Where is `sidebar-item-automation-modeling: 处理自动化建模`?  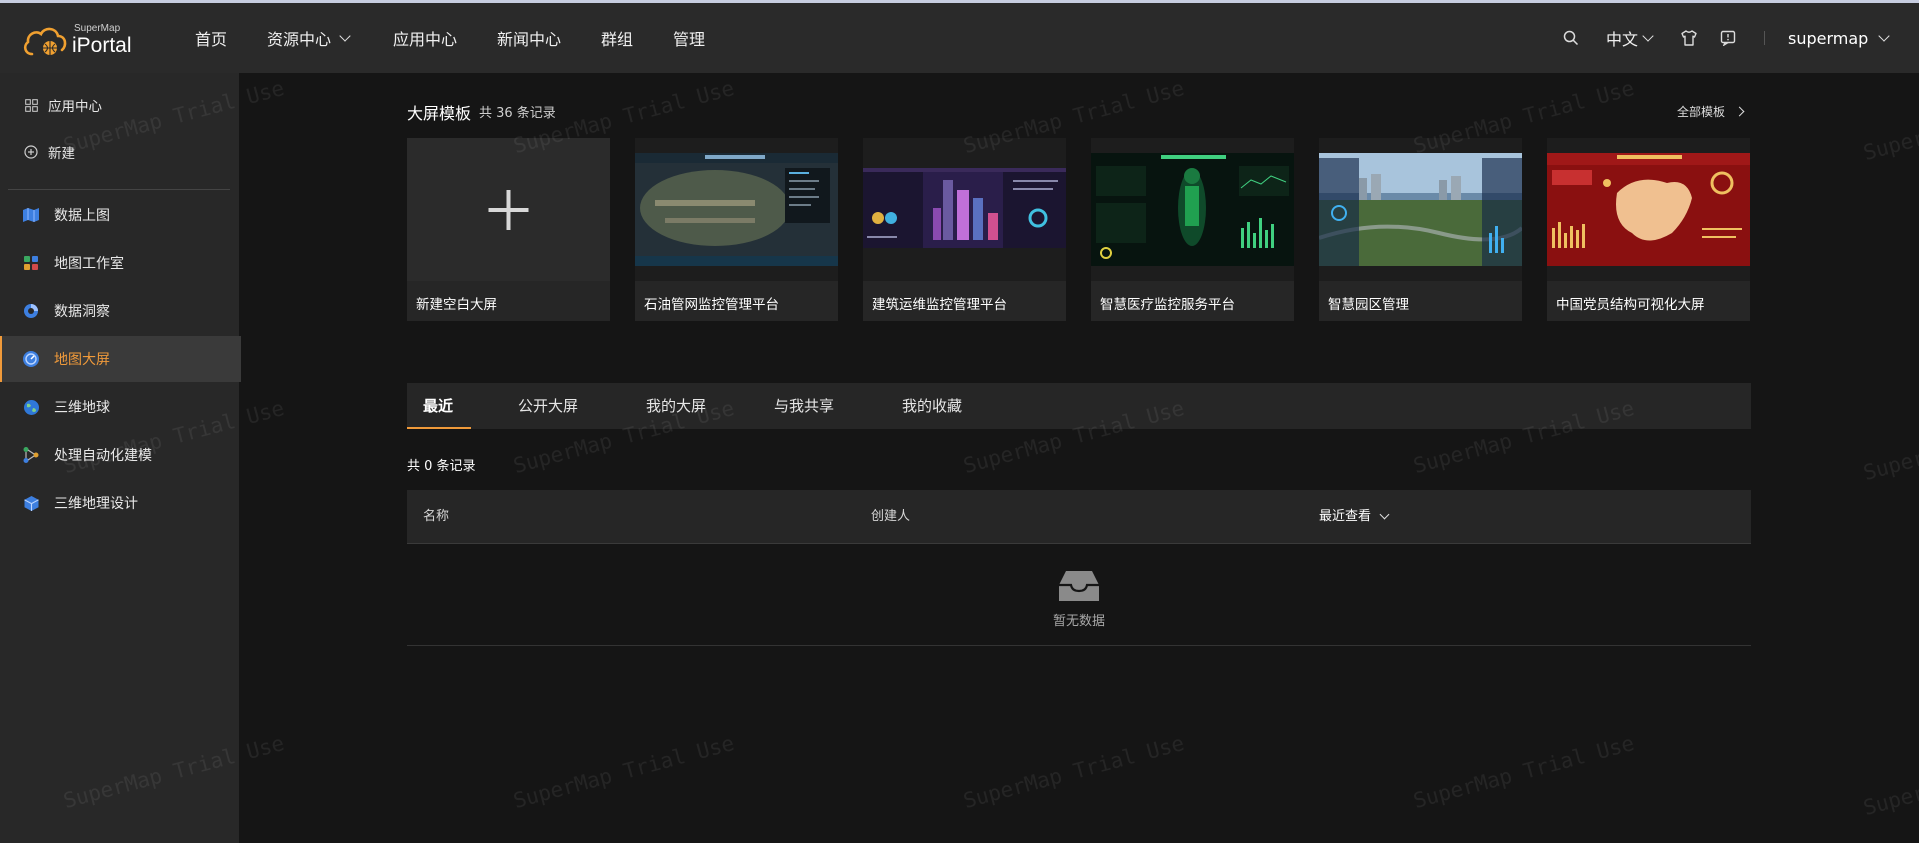 sidebar-item-automation-modeling: 处理自动化建模 is located at coordinates (119, 455).